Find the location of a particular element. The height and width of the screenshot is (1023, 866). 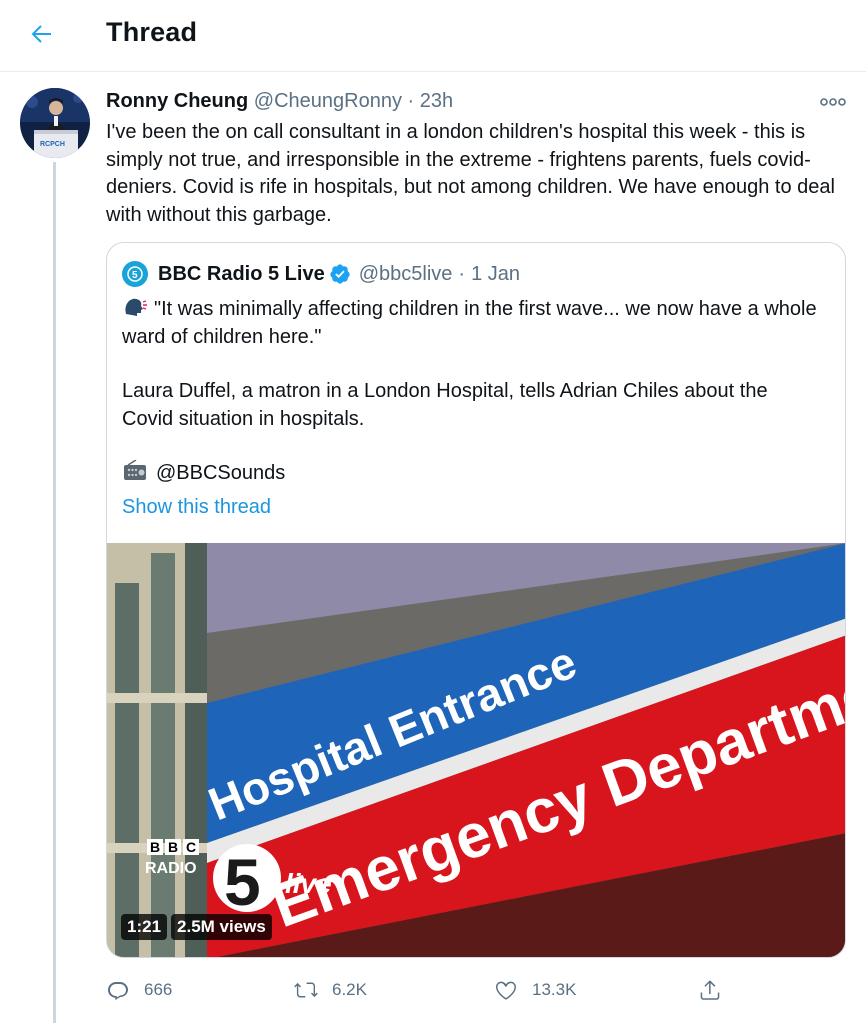

svg-text: RADIO is located at coordinates (171, 868).